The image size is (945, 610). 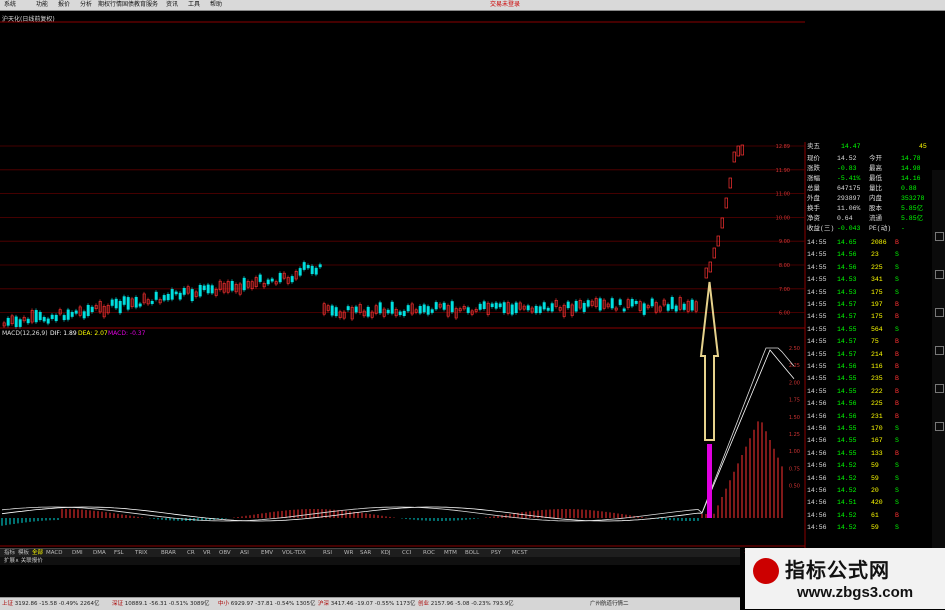 I want to click on tick-price: 14.57, so click(x=847, y=317).